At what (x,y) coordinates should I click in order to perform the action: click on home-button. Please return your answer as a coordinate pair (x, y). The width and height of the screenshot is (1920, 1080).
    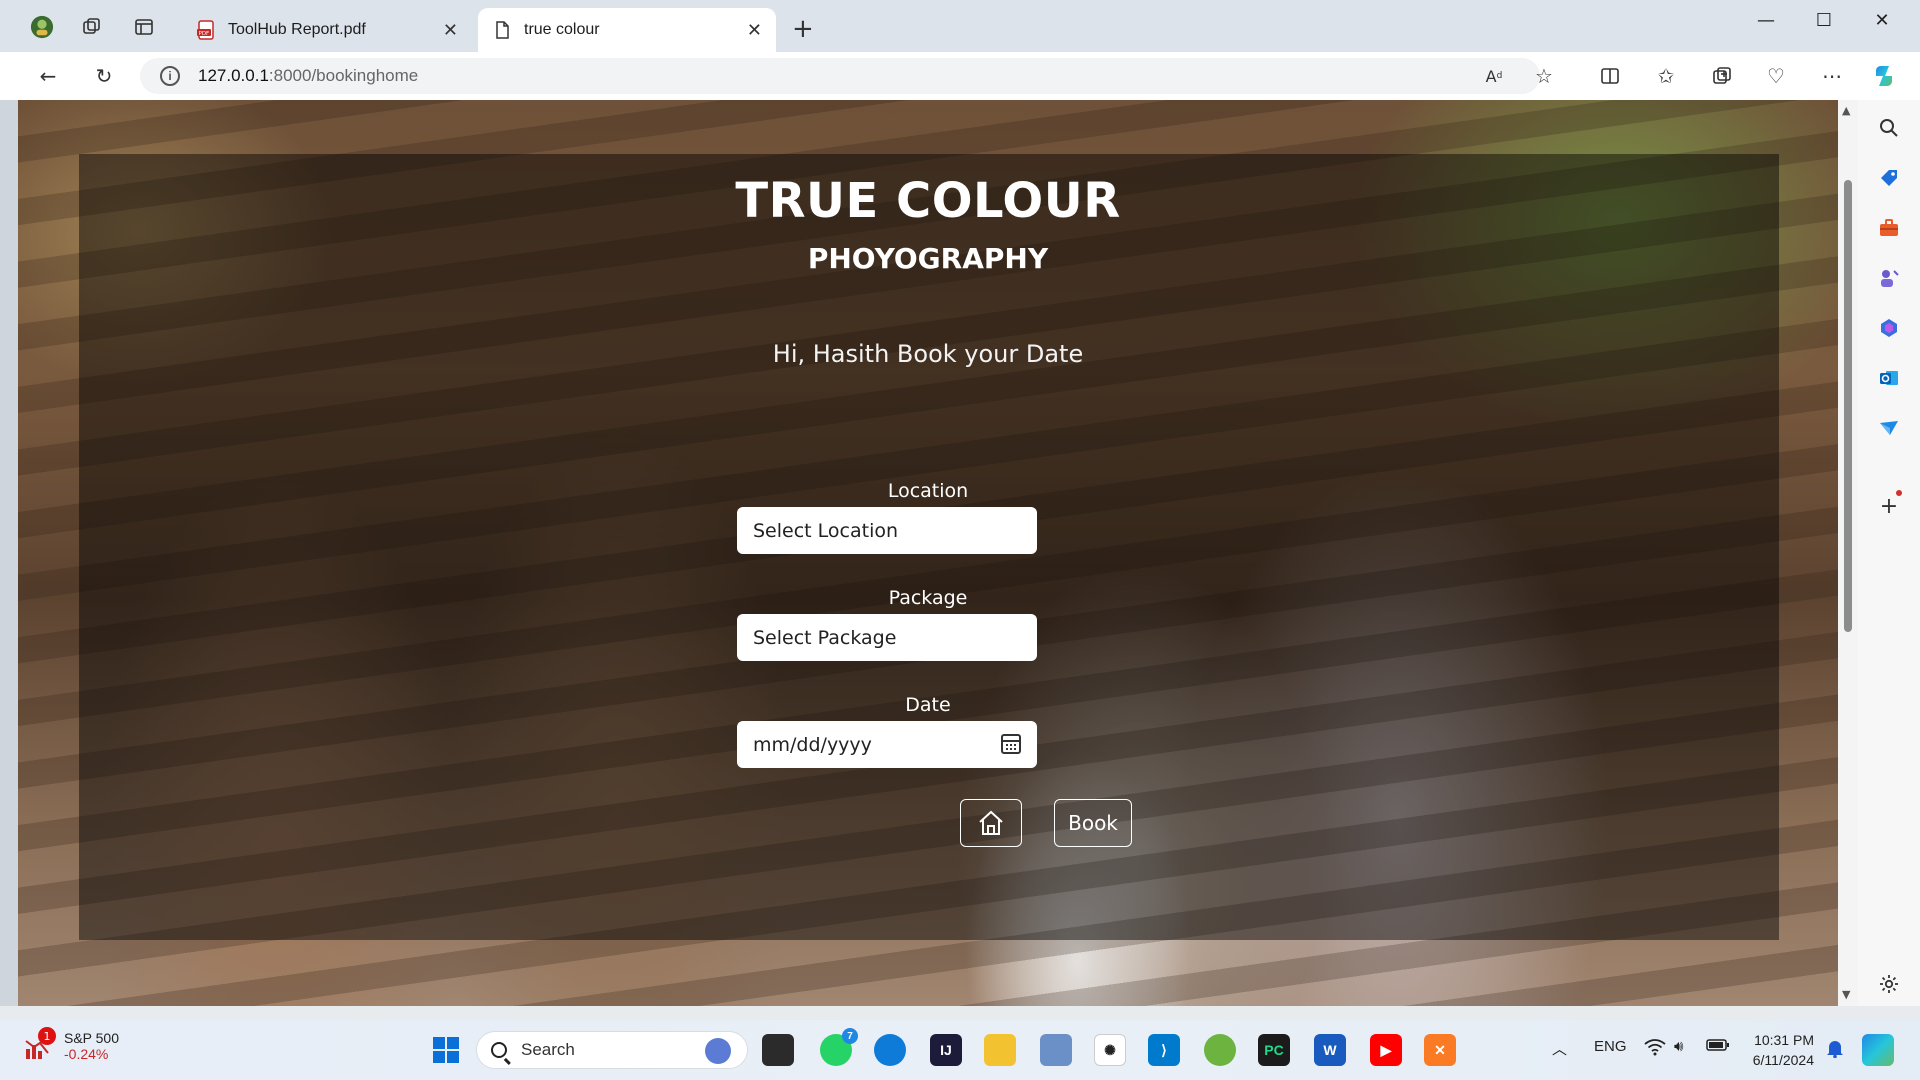
    Looking at the image, I should click on (991, 823).